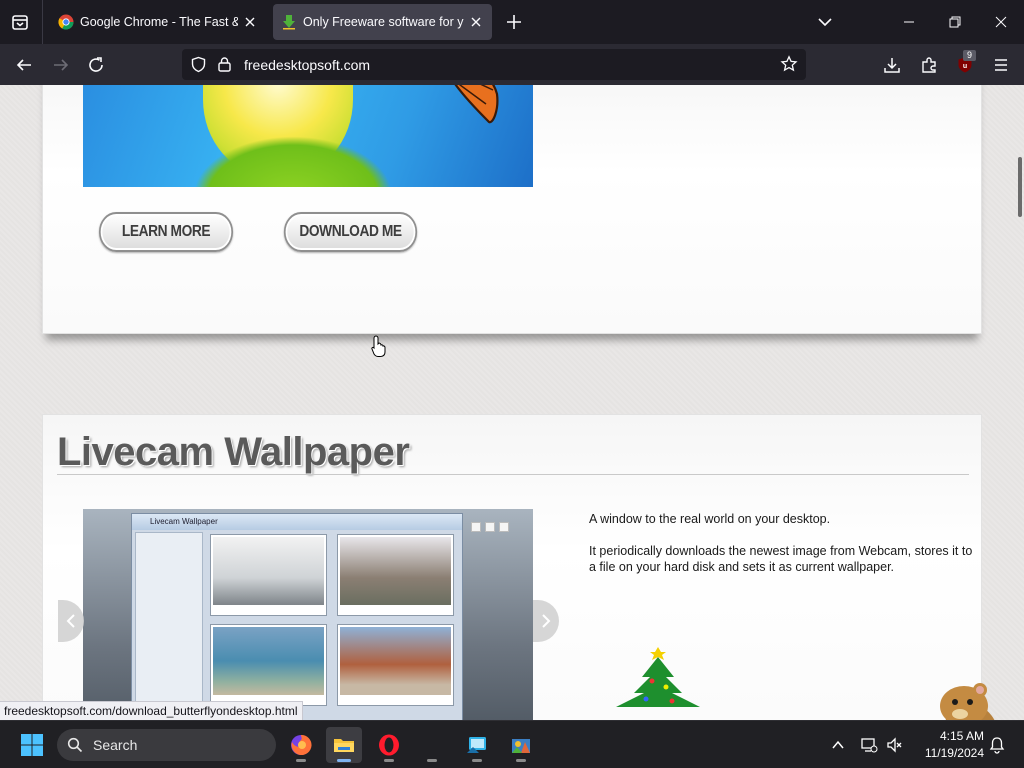  What do you see at coordinates (166, 232) in the screenshot?
I see `learn-more-button: LEARN MORE` at bounding box center [166, 232].